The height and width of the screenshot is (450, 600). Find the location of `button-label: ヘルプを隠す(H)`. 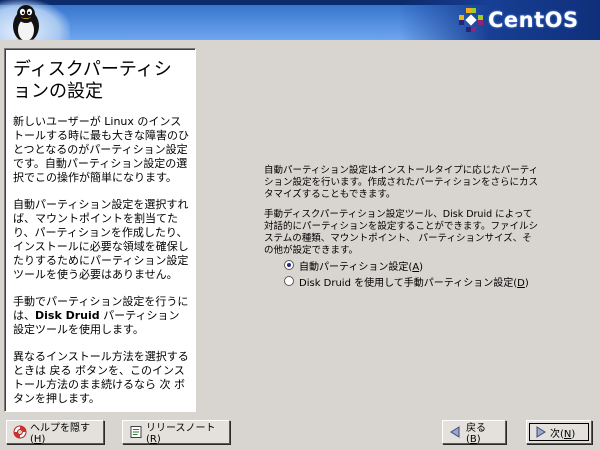

button-label: ヘルプを隠す(H) is located at coordinates (60, 434).